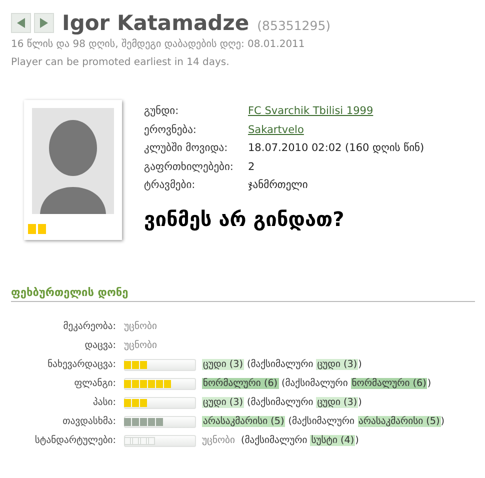 The height and width of the screenshot is (478, 485). I want to click on info-label: კლუბში მოვიდა:, so click(186, 148).